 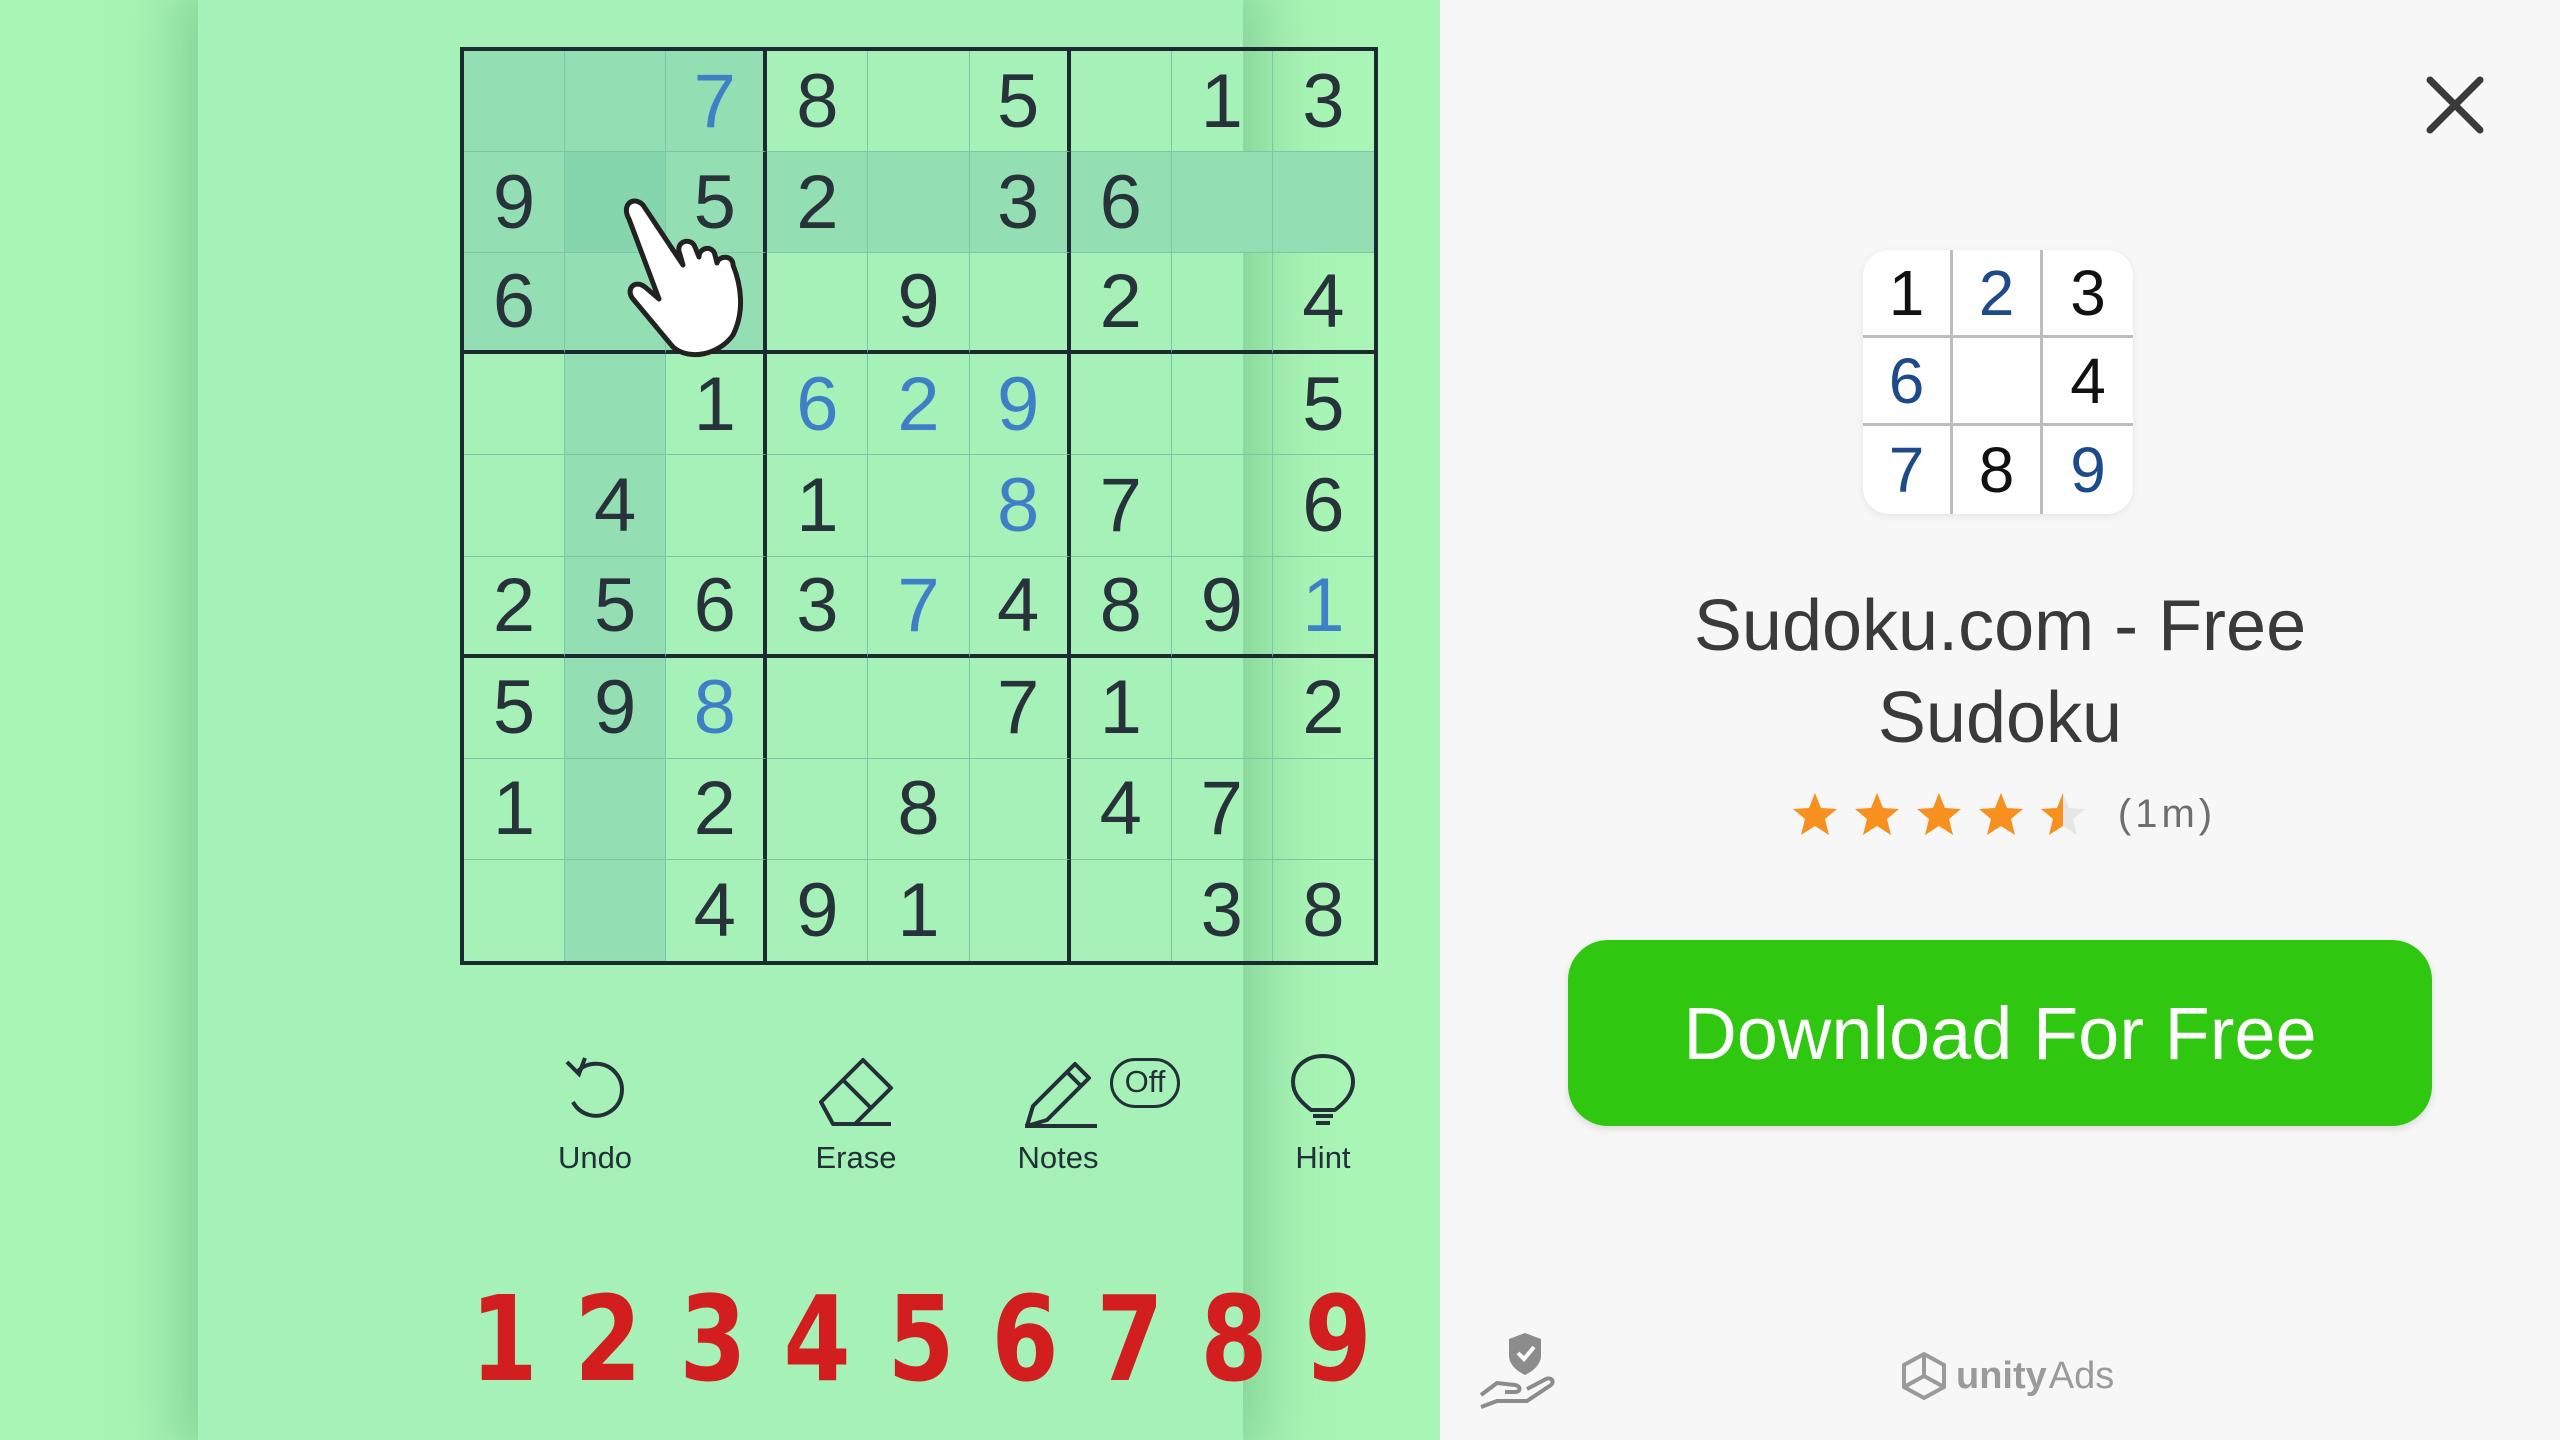 I want to click on hint-button: Hint, so click(x=1323, y=1113).